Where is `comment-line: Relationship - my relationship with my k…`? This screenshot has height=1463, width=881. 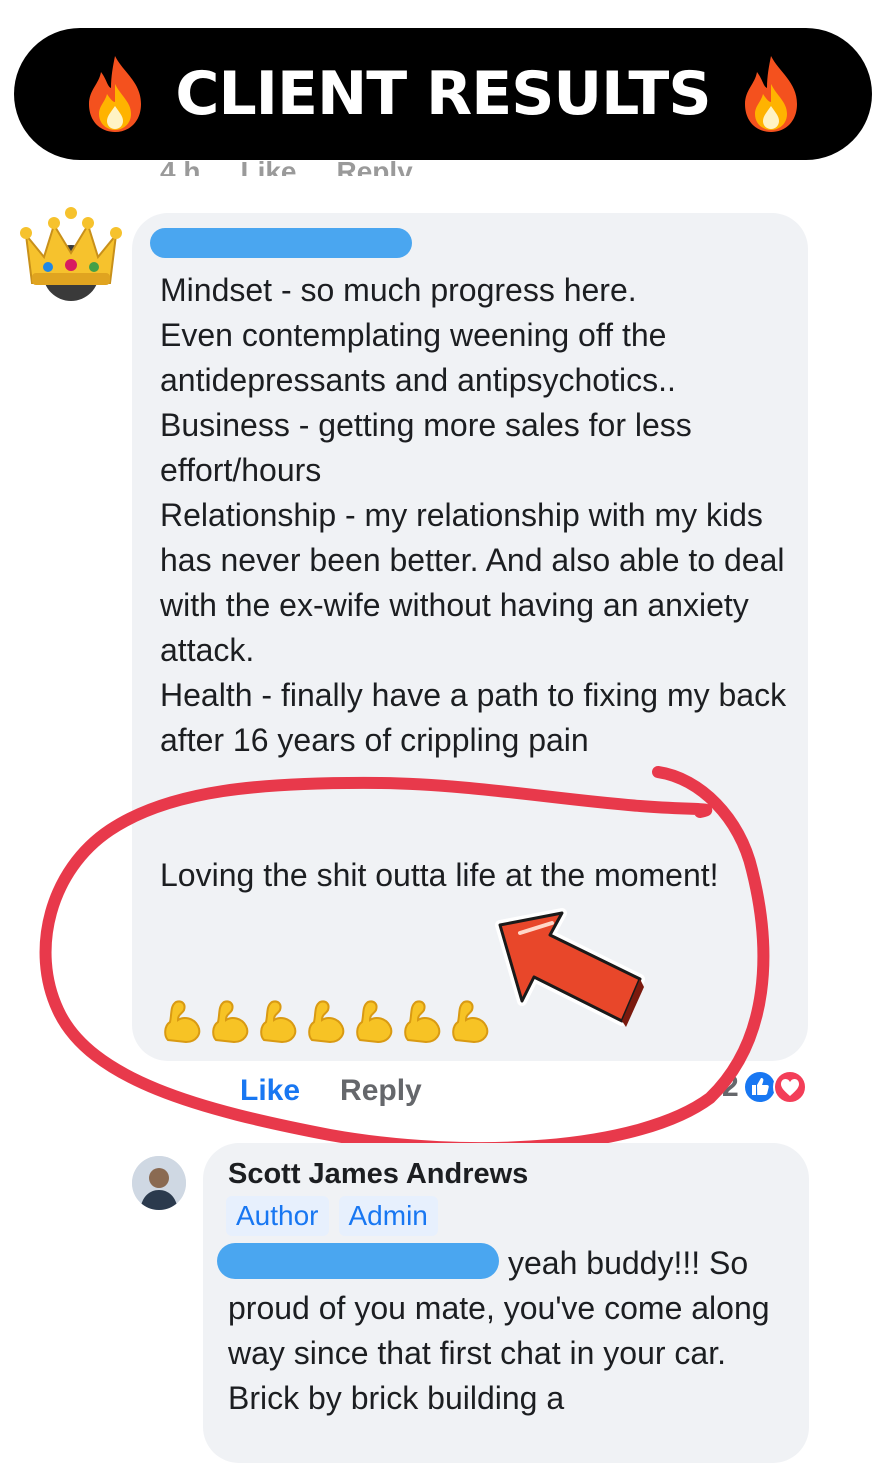
comment-line: Relationship - my relationship with my k… is located at coordinates (472, 582).